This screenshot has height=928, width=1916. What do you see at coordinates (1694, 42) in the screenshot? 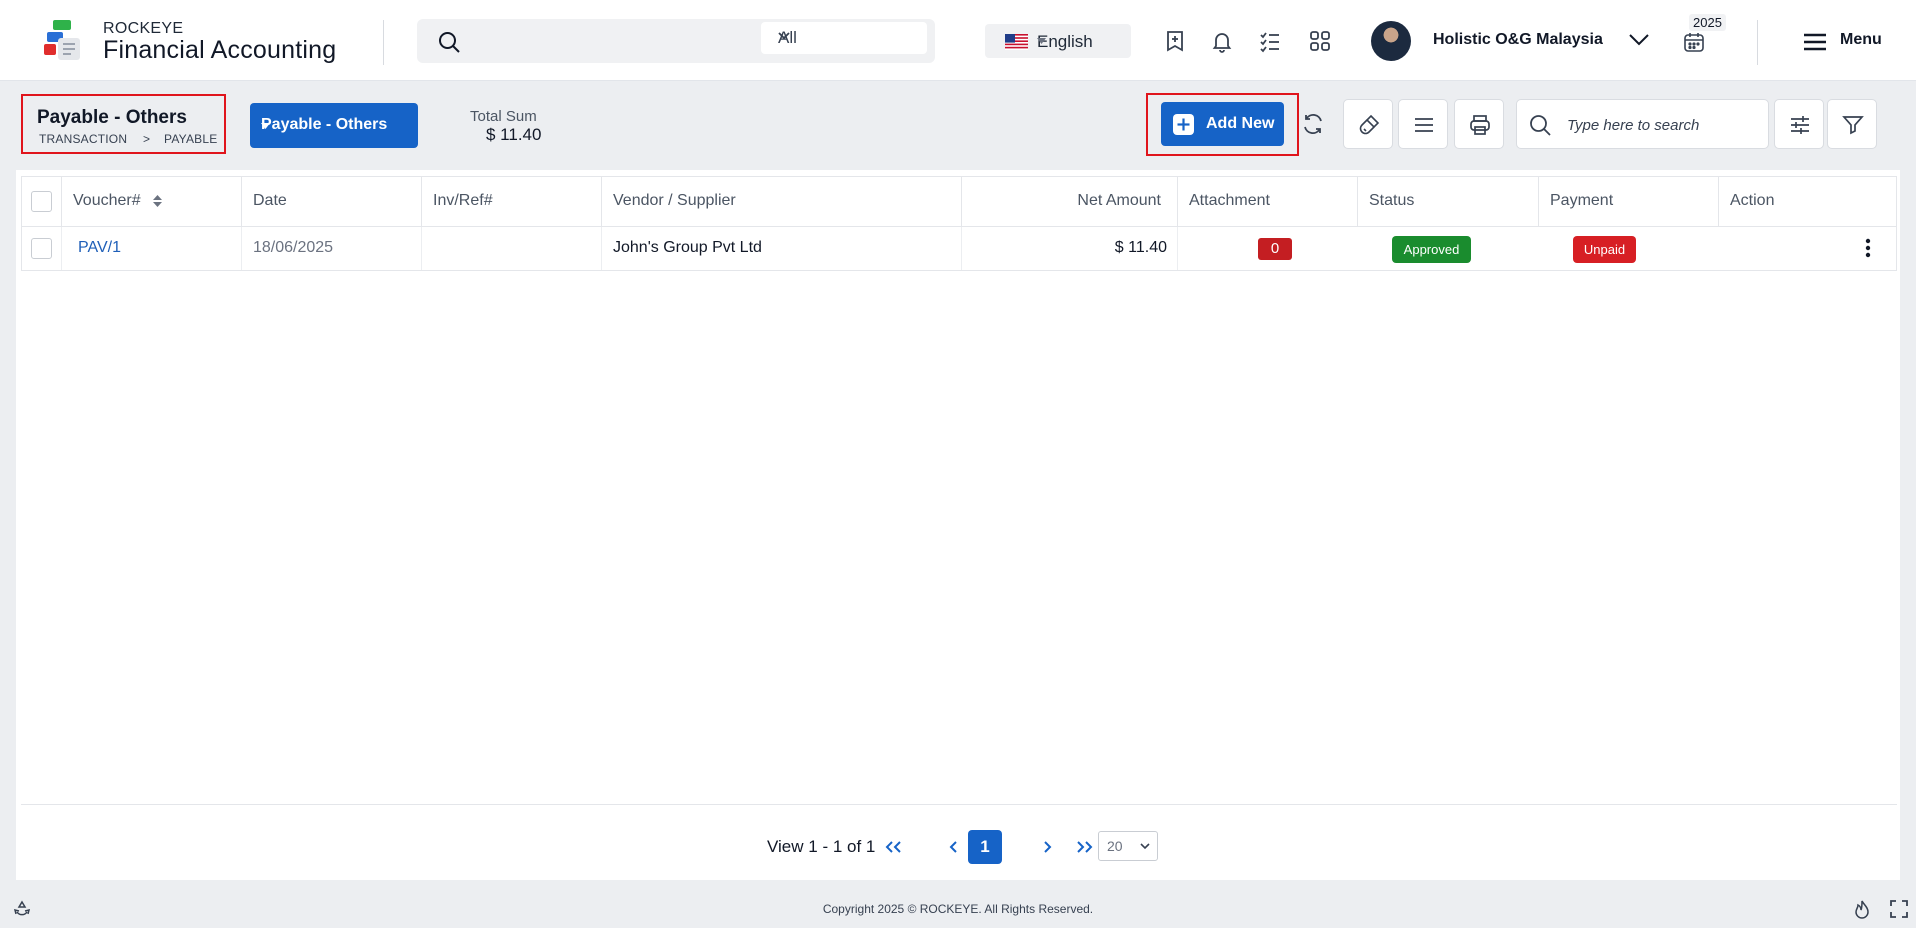
I see `calendar-icon` at bounding box center [1694, 42].